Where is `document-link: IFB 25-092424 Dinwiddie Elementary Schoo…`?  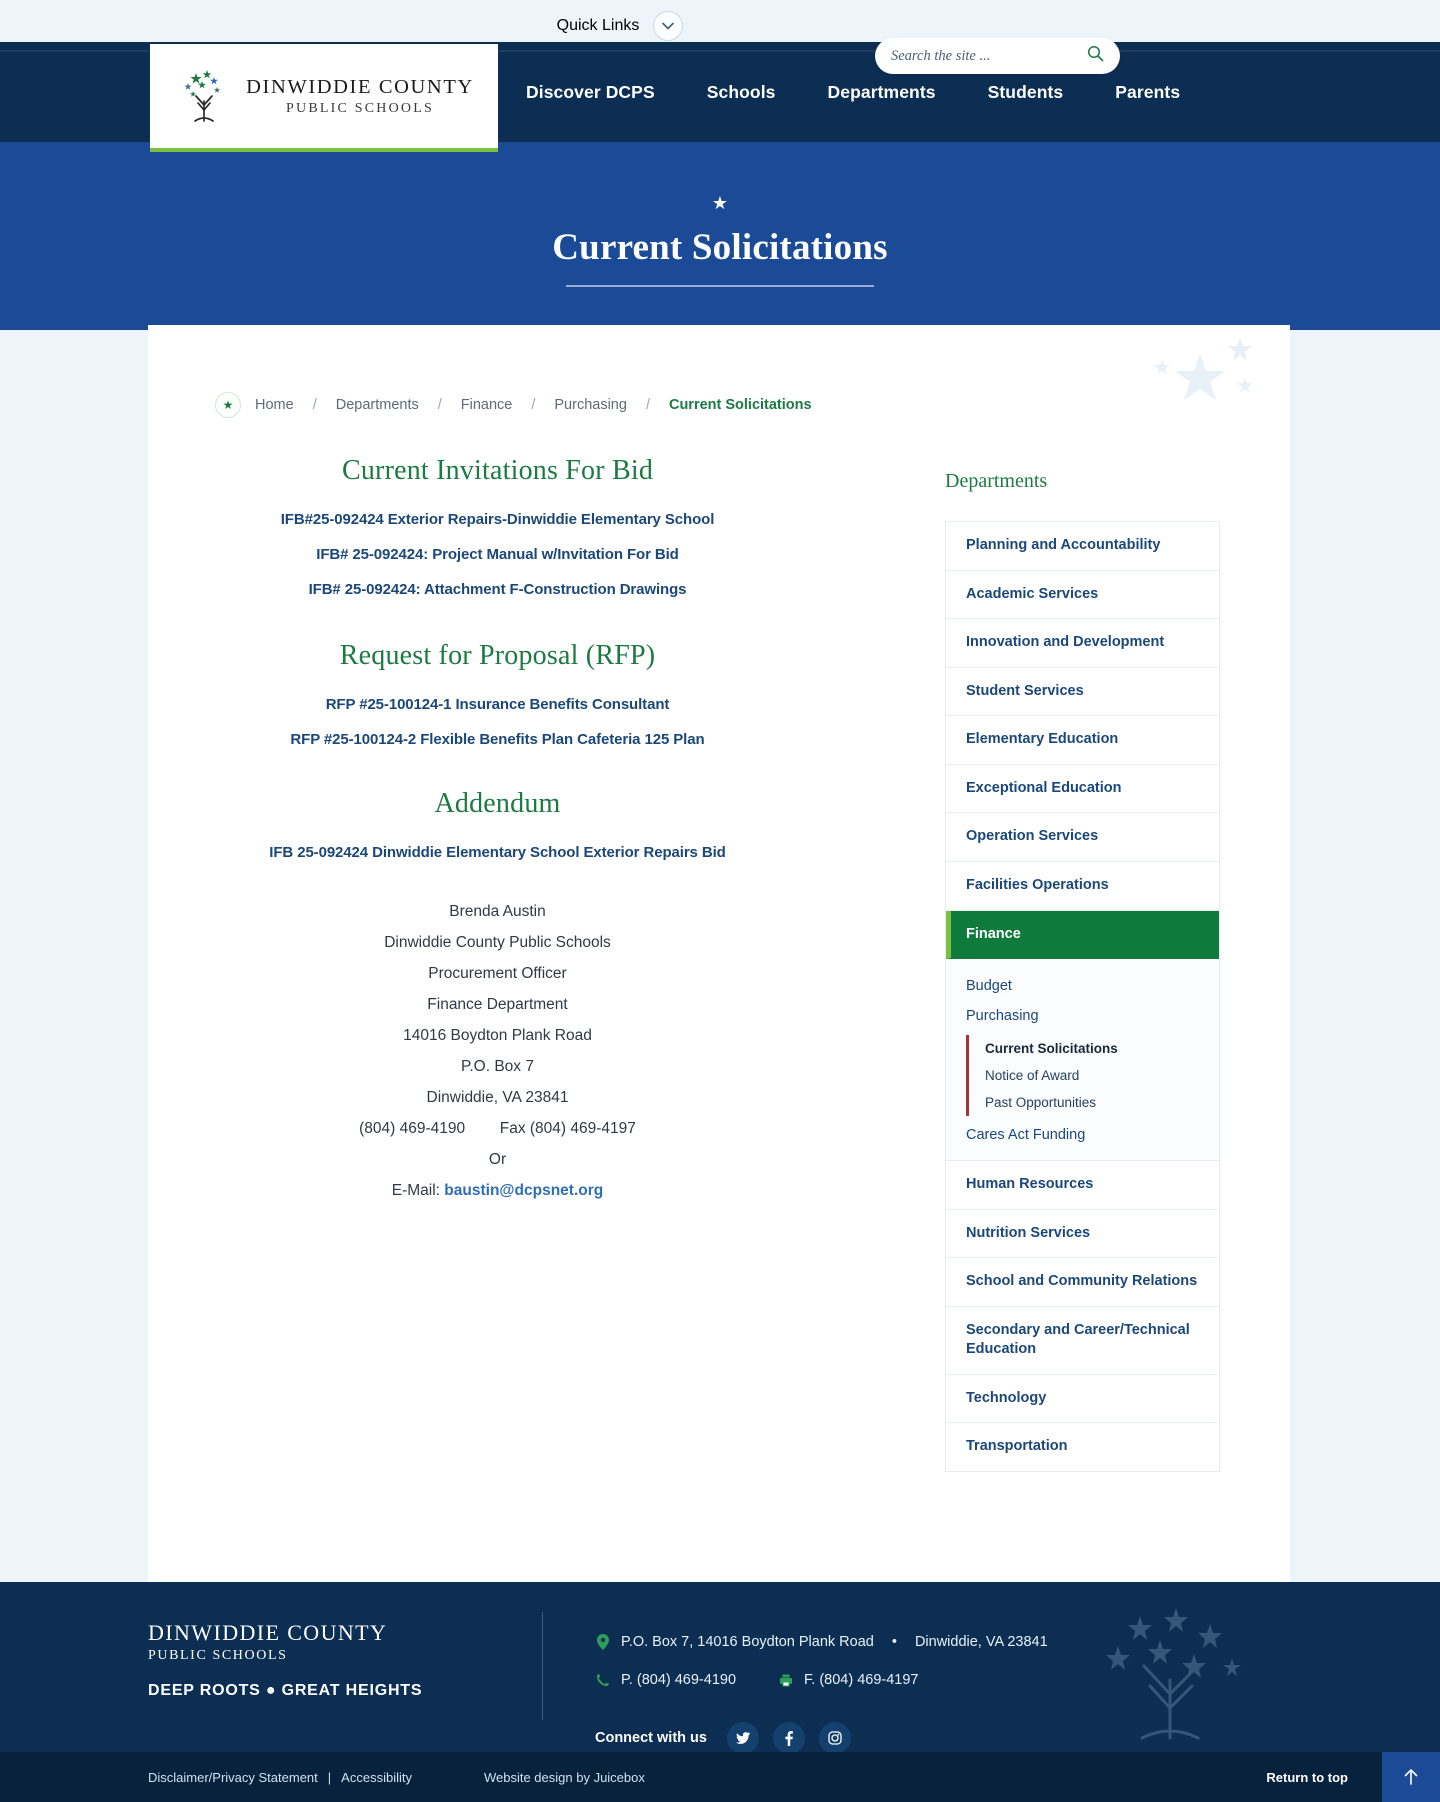 document-link: IFB 25-092424 Dinwiddie Elementary Schoo… is located at coordinates (497, 852).